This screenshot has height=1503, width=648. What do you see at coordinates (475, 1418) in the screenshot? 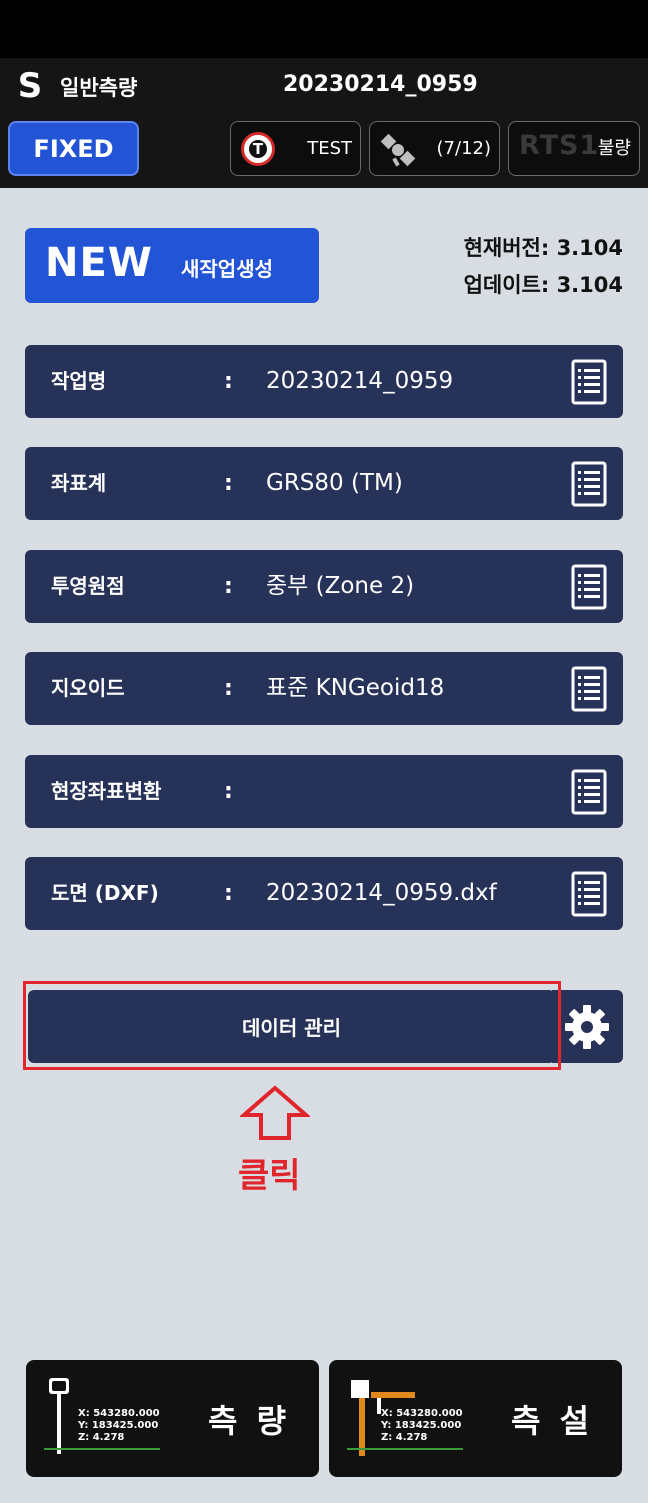
I see `stakeout-button: X: 543280.000 Y: 183425.000 Z: 4.278 측 설` at bounding box center [475, 1418].